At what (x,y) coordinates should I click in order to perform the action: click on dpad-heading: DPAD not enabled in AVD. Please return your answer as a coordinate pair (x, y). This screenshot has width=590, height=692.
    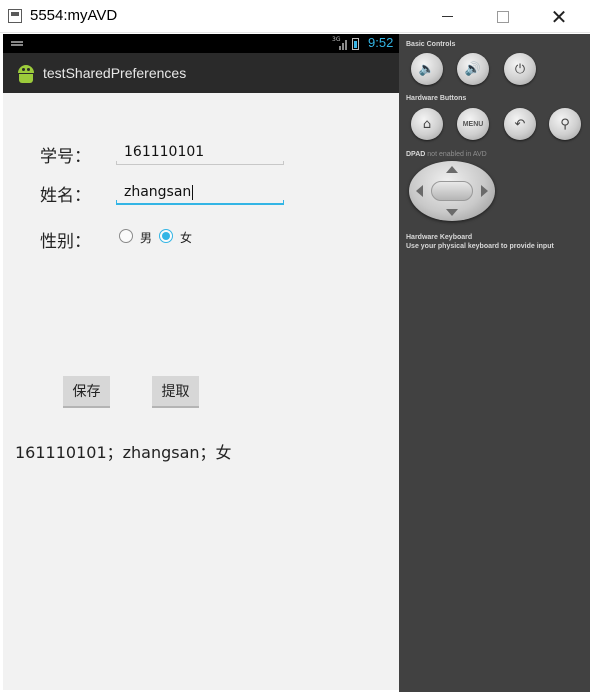
    Looking at the image, I should click on (446, 154).